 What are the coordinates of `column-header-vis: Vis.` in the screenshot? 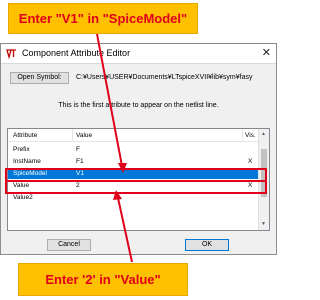 It's located at (250, 135).